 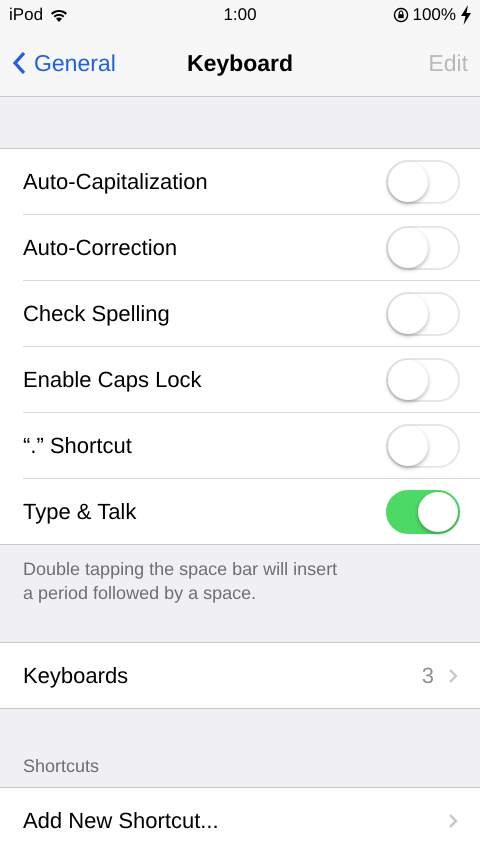 What do you see at coordinates (59, 15) in the screenshot?
I see `wifi-icon` at bounding box center [59, 15].